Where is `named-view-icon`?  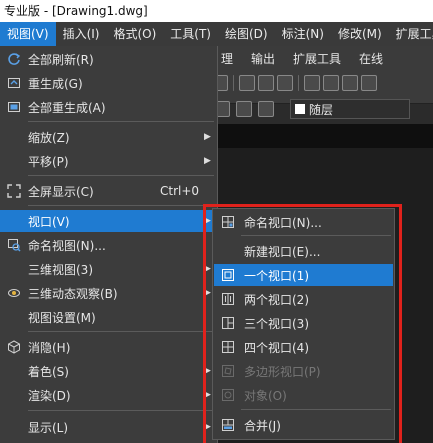 named-view-icon is located at coordinates (14, 245).